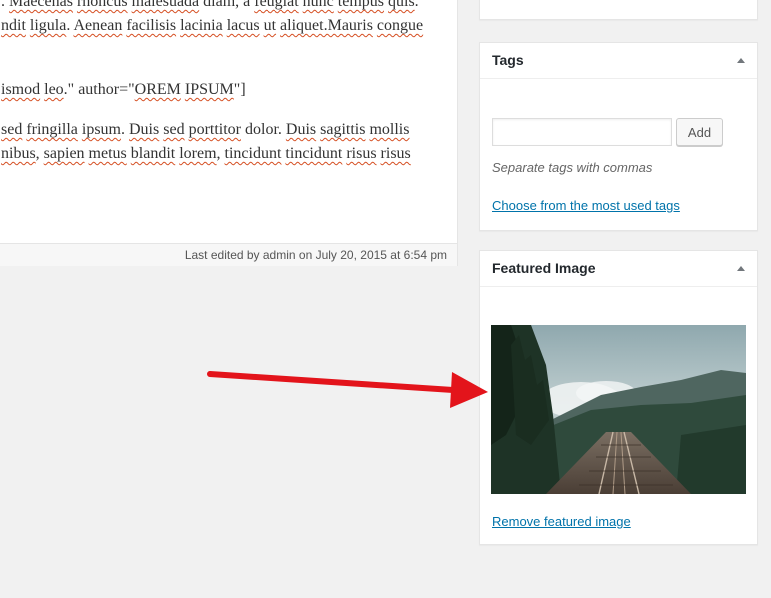 This screenshot has width=771, height=598. I want to click on remove-featured-image-link: Remove featured image, so click(561, 521).